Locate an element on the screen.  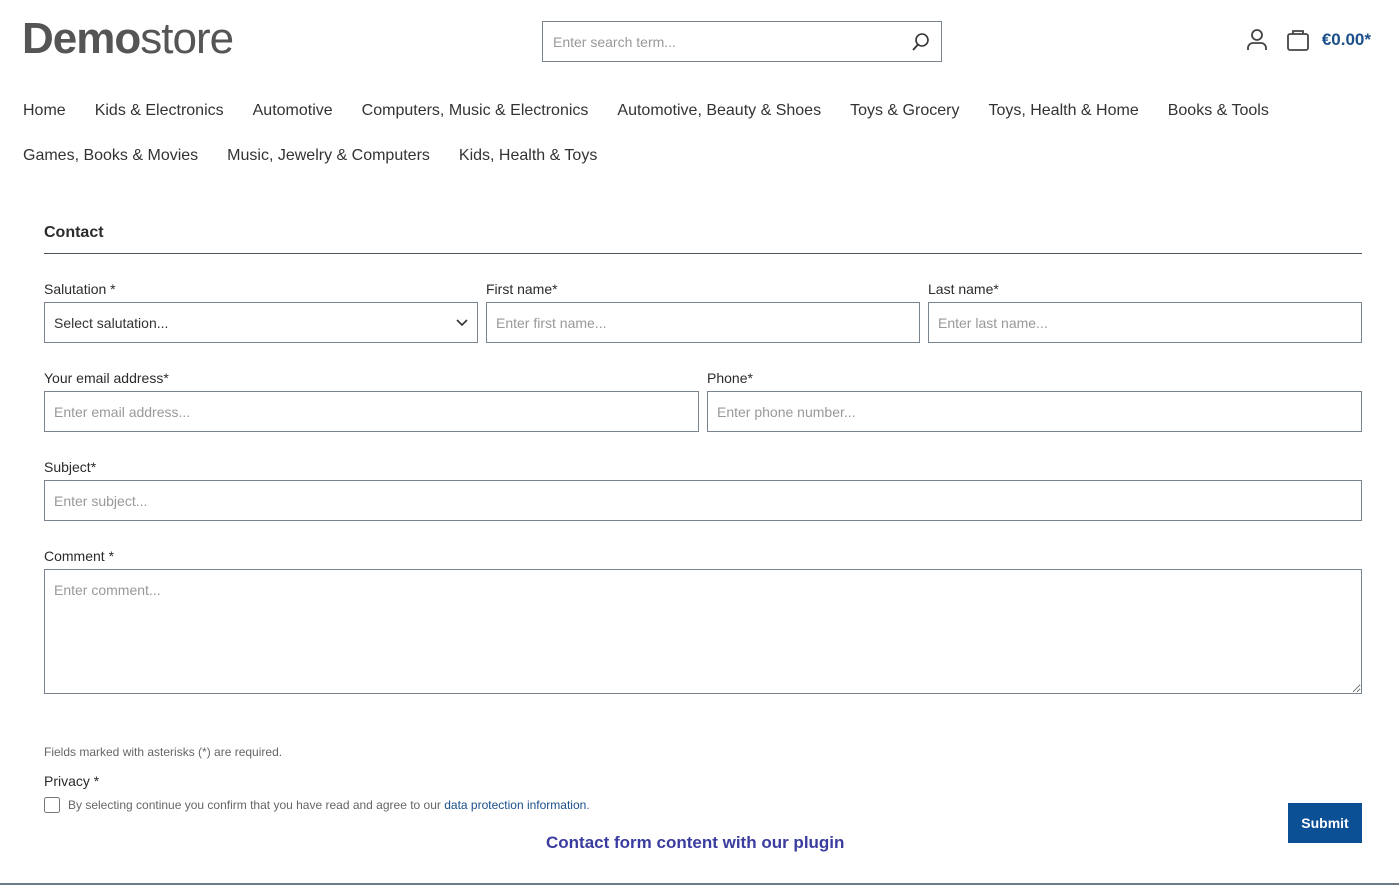
phone-label: Phone* is located at coordinates (730, 378).